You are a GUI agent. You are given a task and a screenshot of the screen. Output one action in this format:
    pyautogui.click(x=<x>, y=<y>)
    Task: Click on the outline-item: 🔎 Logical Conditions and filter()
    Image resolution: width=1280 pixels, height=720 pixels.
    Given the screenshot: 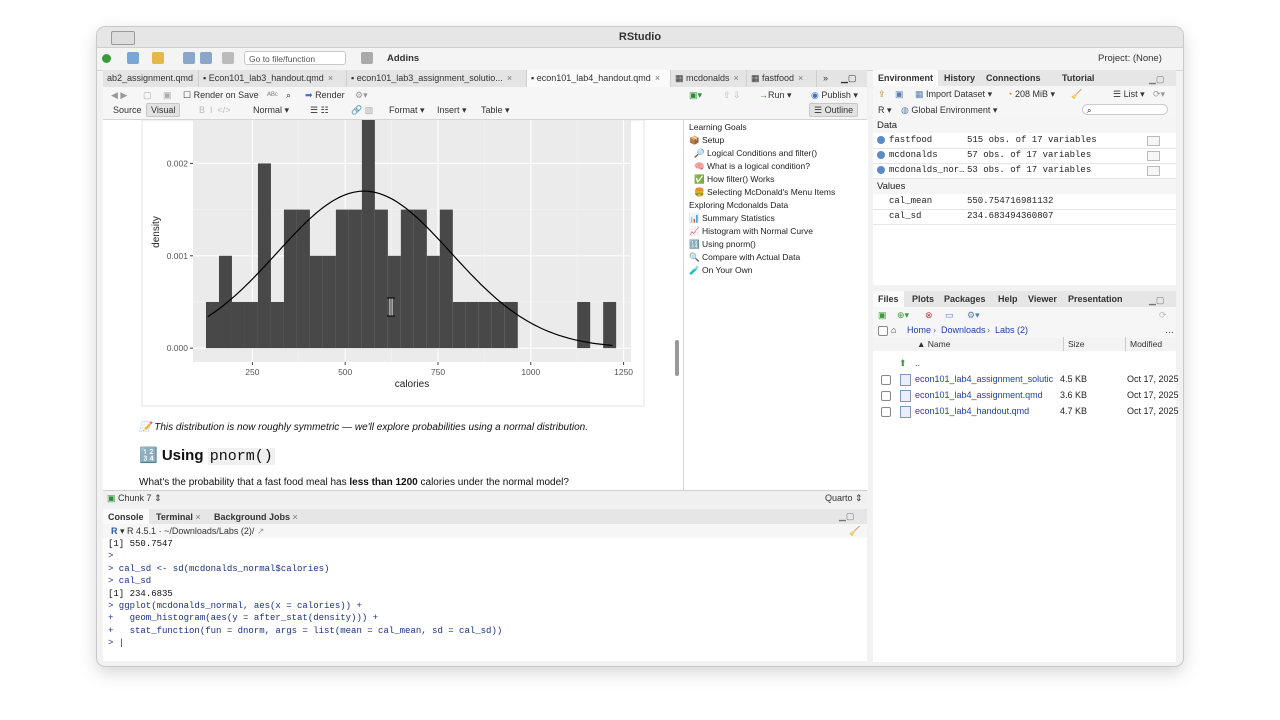 What is the action you would take?
    pyautogui.click(x=755, y=153)
    